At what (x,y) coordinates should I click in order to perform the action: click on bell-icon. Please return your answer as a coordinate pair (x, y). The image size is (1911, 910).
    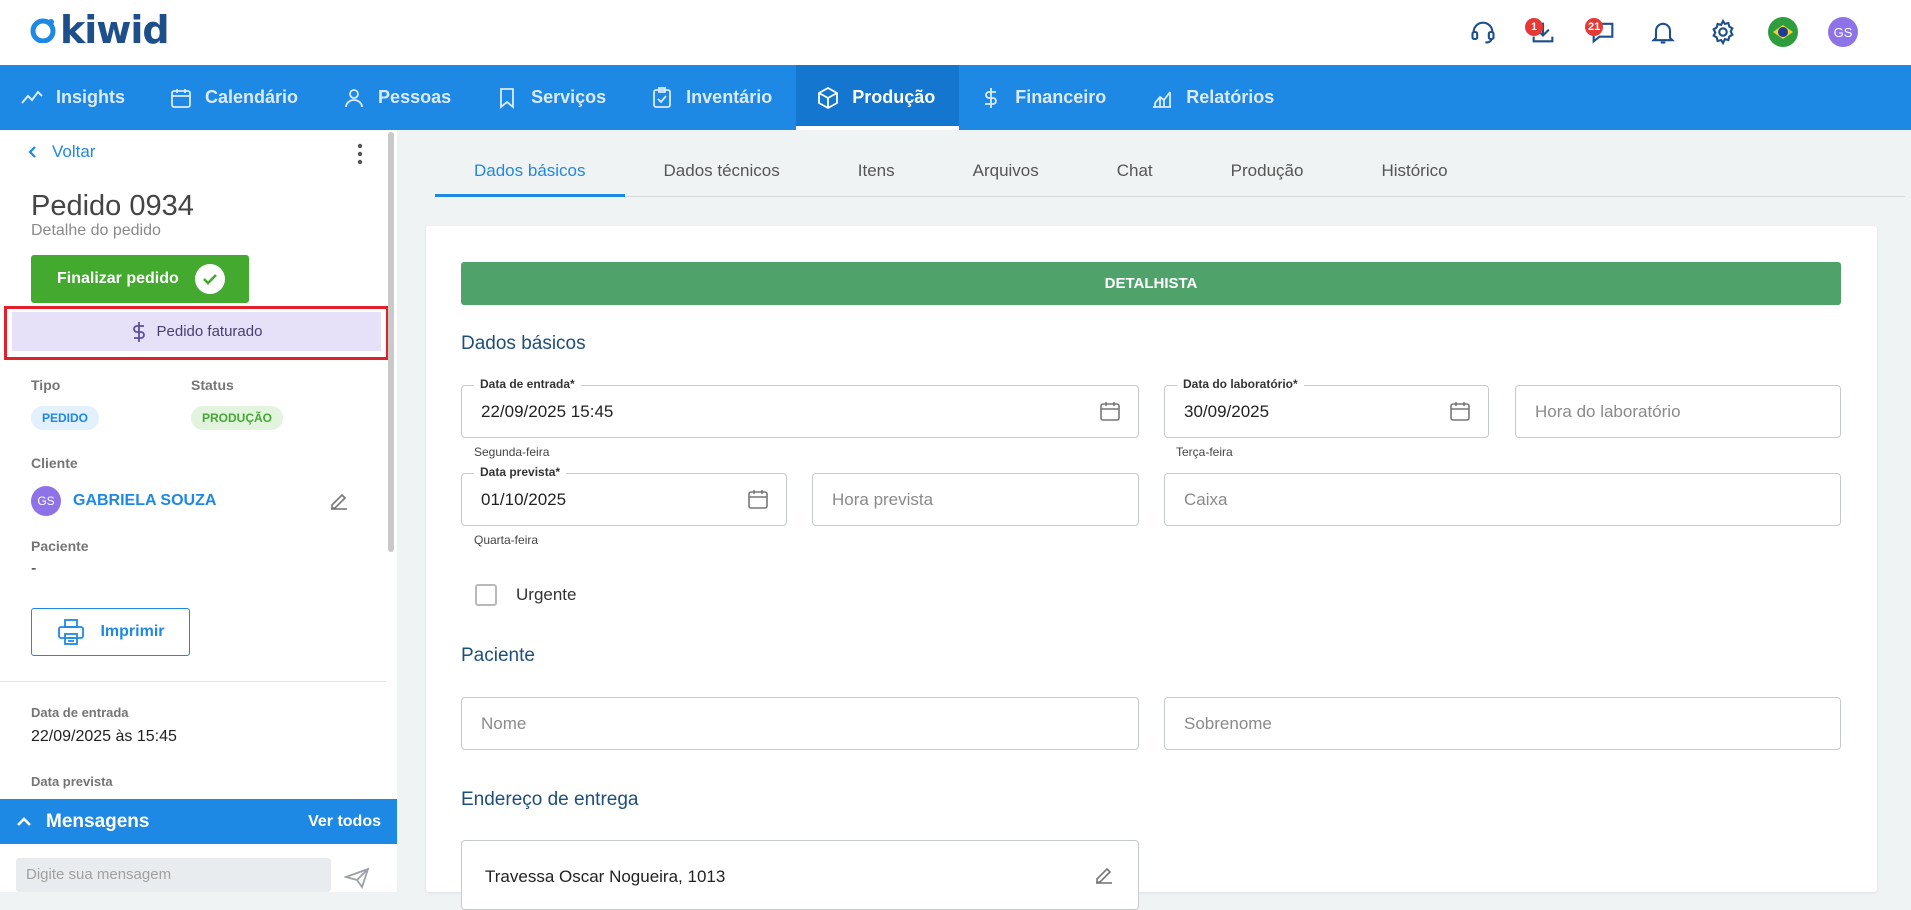
    Looking at the image, I should click on (1663, 32).